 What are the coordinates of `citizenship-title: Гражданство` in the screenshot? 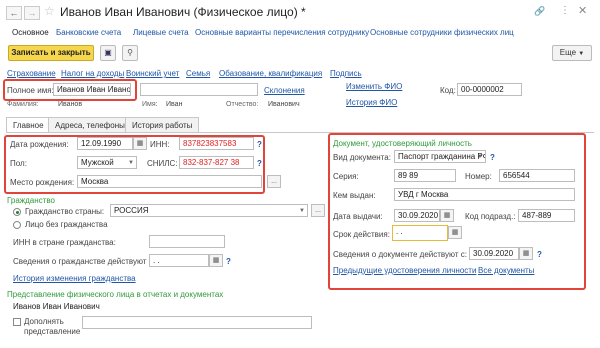 It's located at (31, 200).